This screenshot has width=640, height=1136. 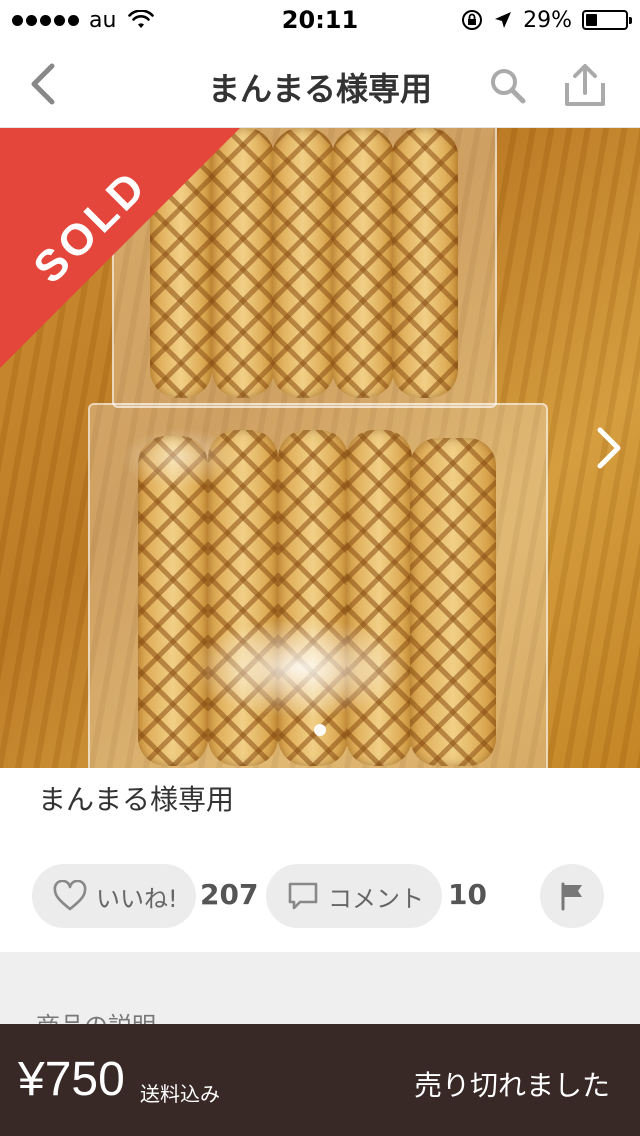 What do you see at coordinates (229, 894) in the screenshot?
I see `like-count: 207` at bounding box center [229, 894].